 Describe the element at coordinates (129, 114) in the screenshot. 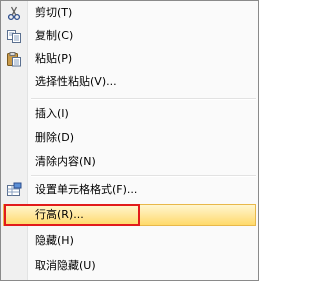

I see `menu-item-insert: 插入(I)` at that location.